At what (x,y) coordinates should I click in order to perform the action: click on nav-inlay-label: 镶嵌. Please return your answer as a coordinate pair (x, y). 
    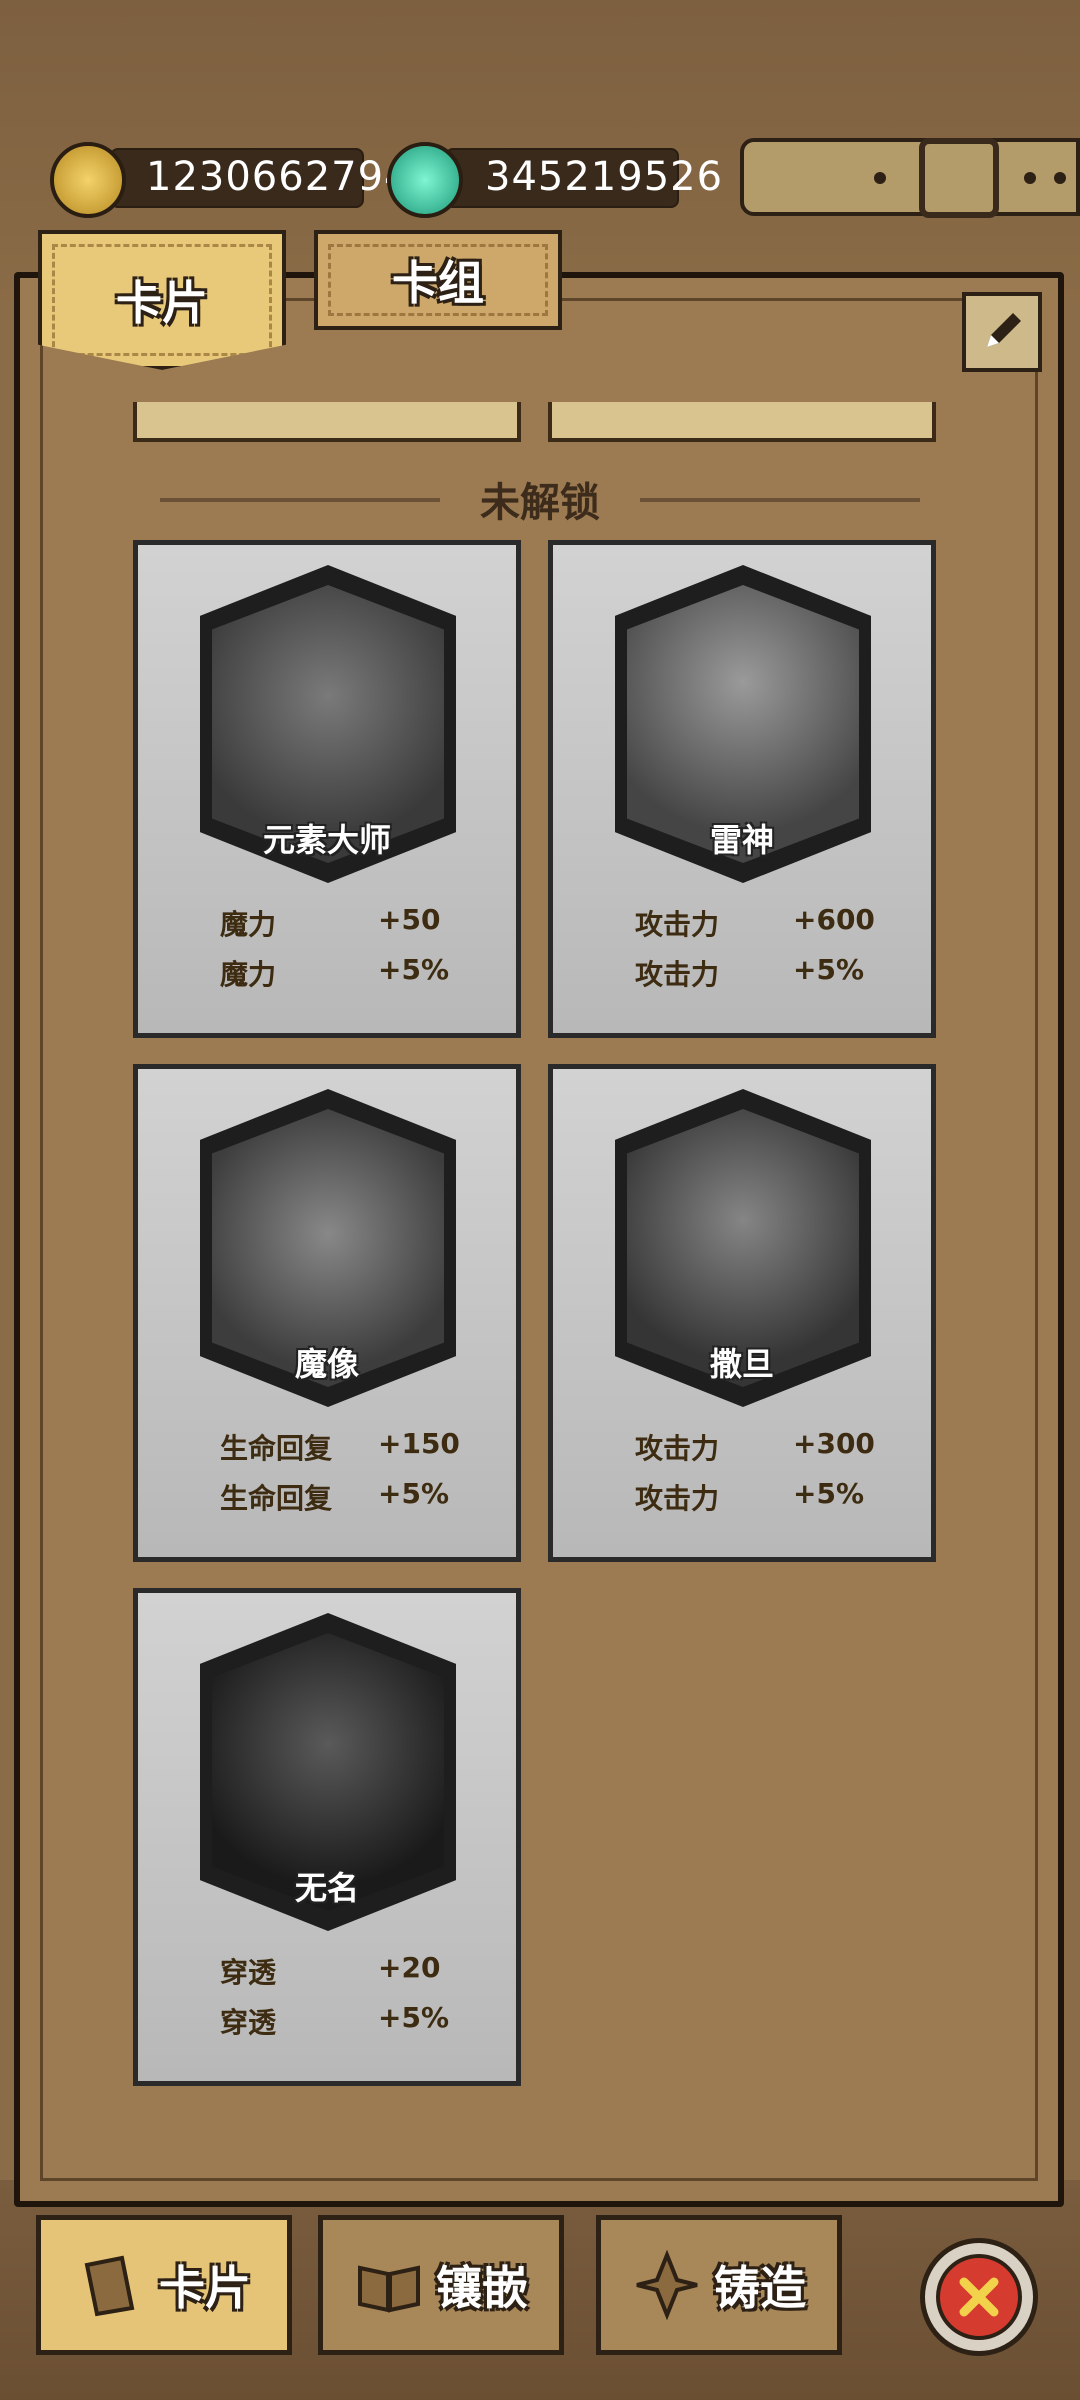
    Looking at the image, I should click on (482, 2288).